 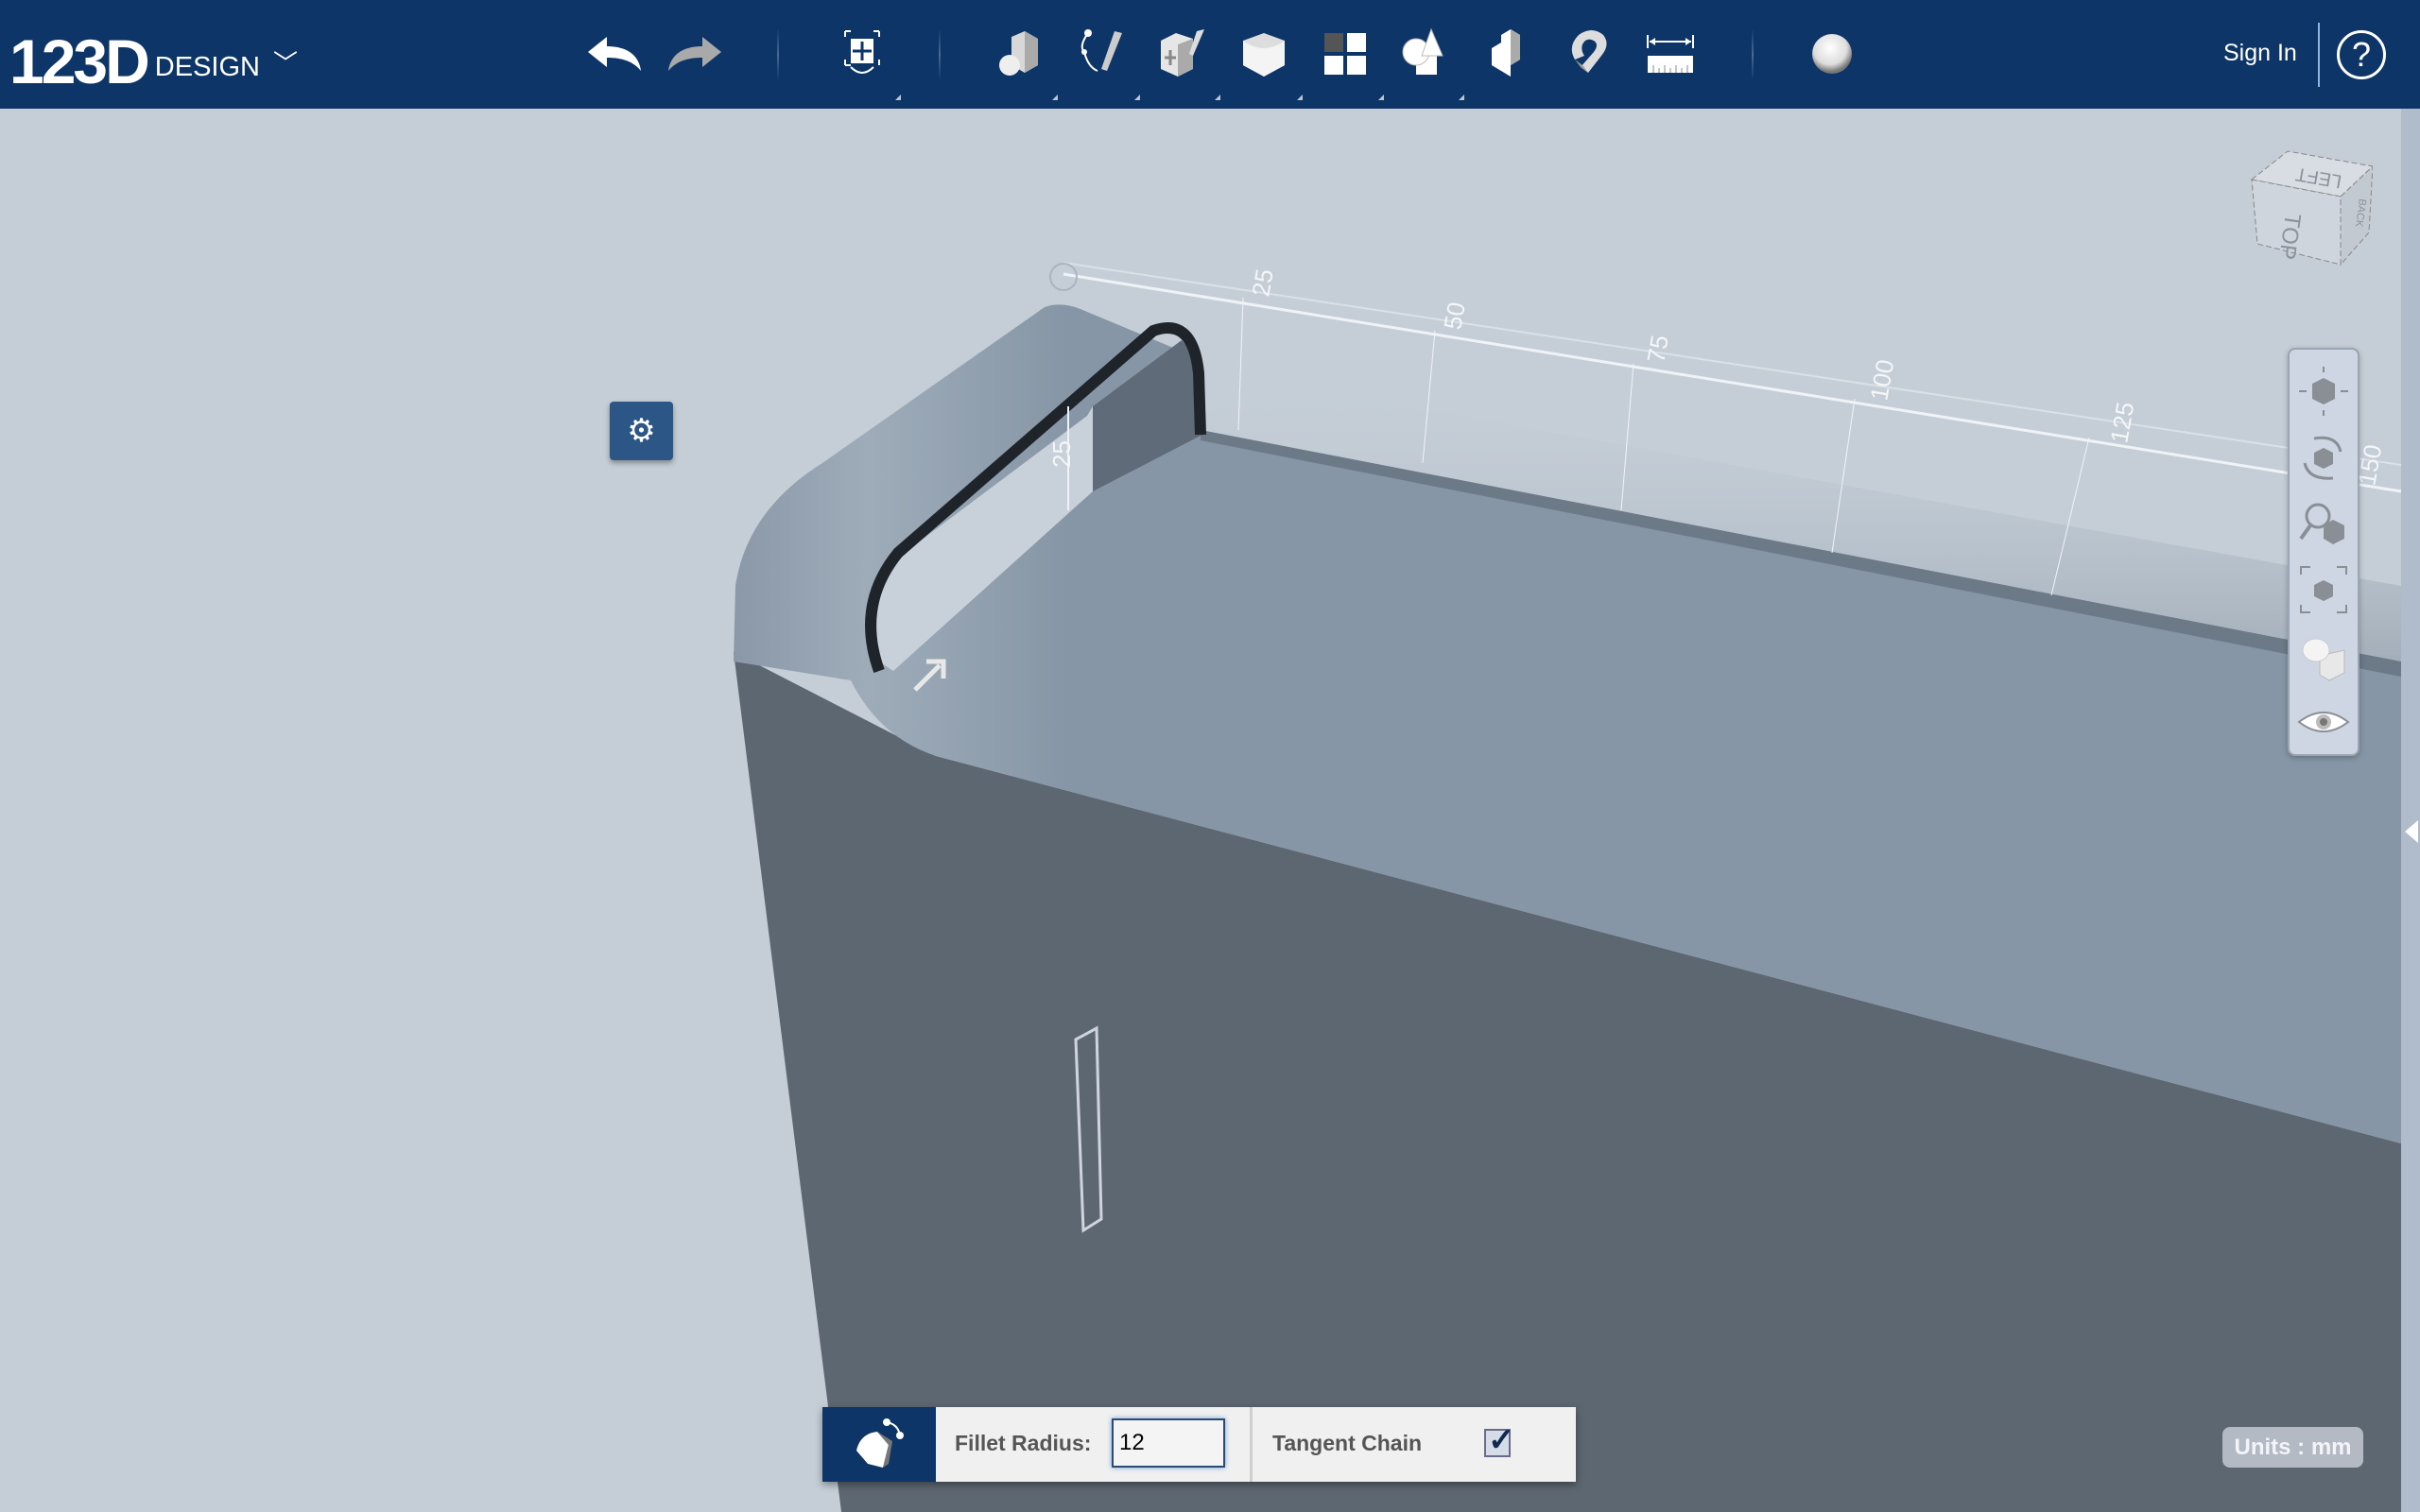 I want to click on gear-icon: ⚙, so click(x=641, y=431).